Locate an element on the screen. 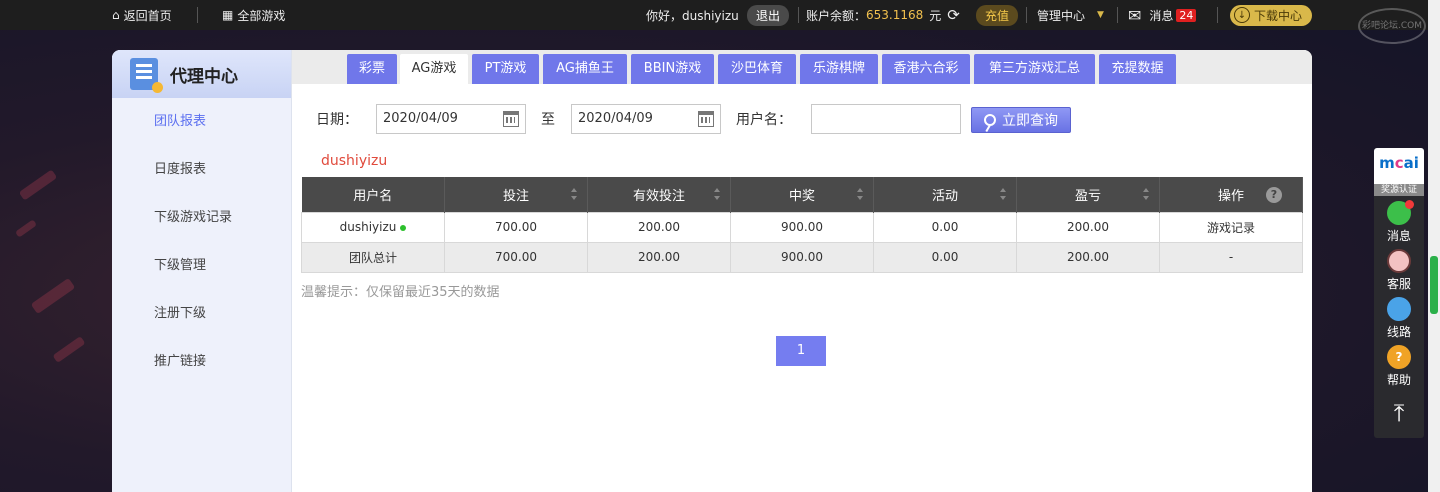 The image size is (1440, 492). recharge-button: 充值 is located at coordinates (997, 15).